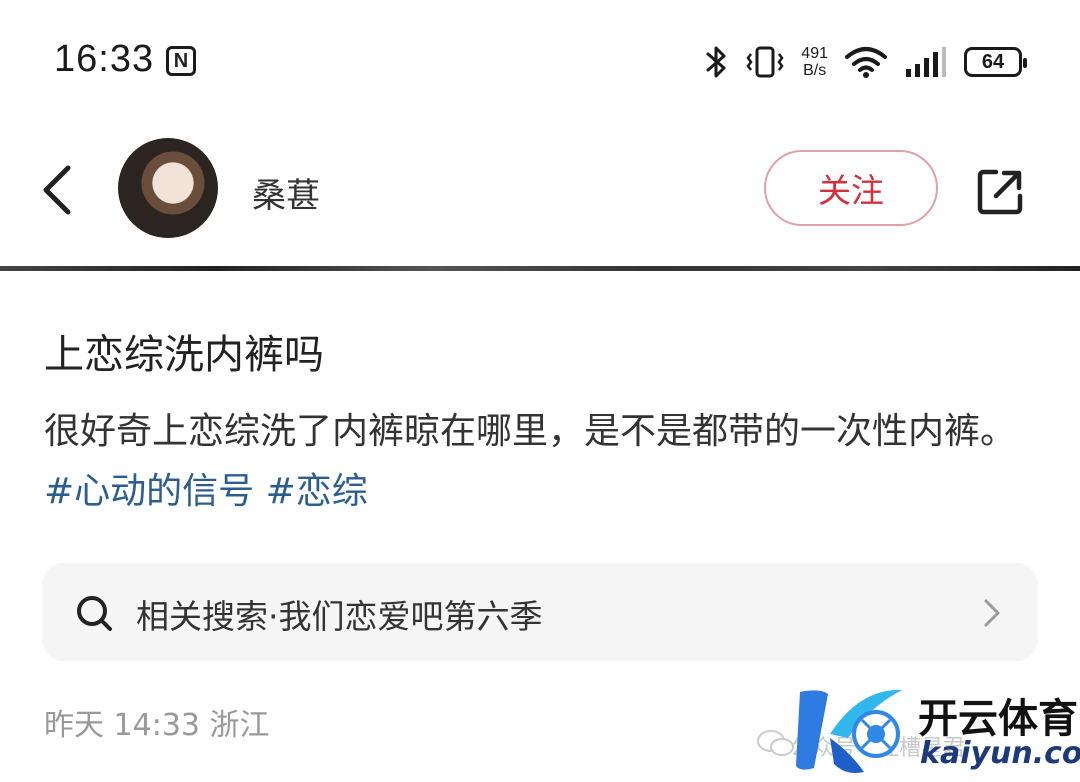  I want to click on wifi-icon, so click(866, 62).